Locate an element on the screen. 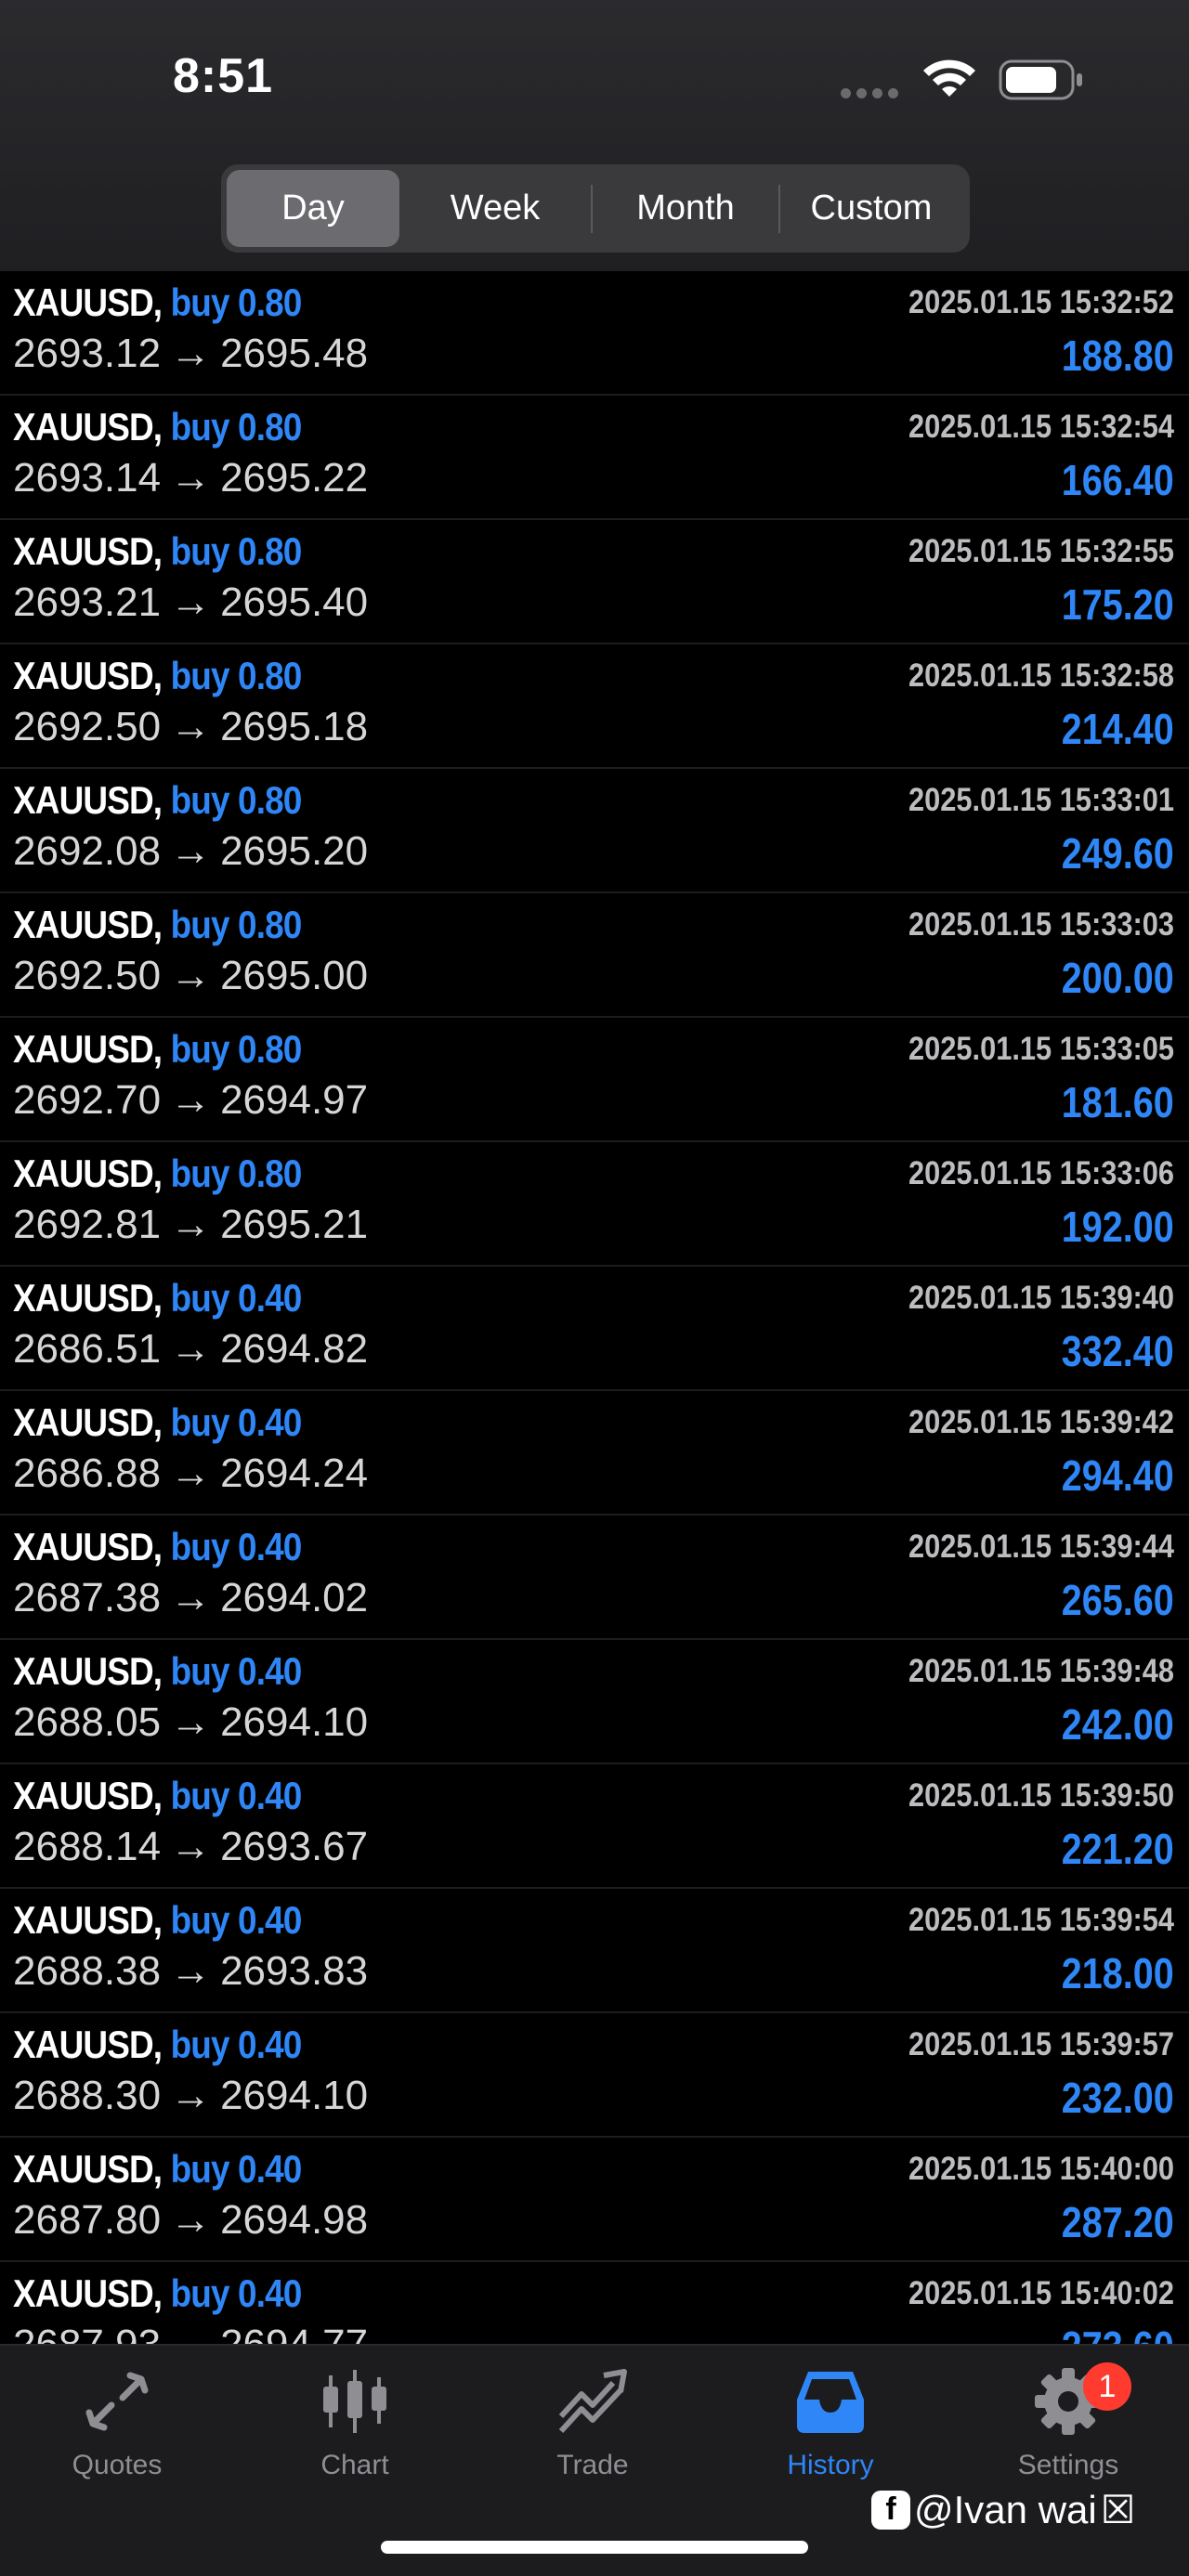 The width and height of the screenshot is (1189, 2576). deal-close-price: 2695.00 is located at coordinates (295, 975).